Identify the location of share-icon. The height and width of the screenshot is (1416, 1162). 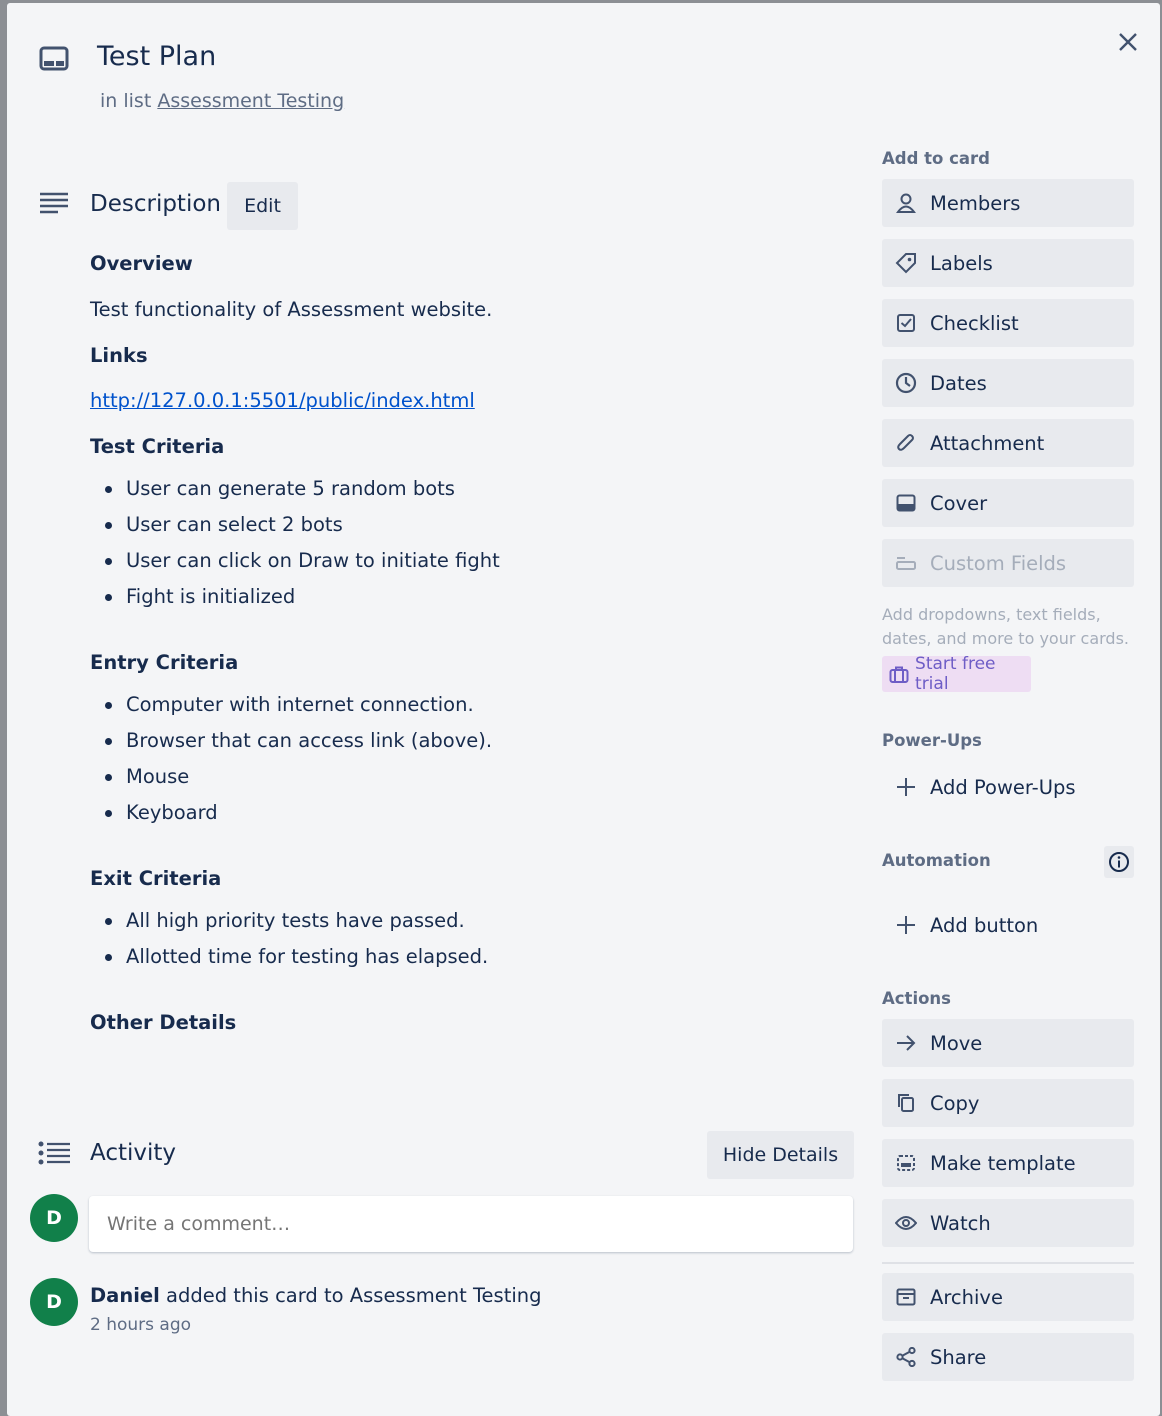
(906, 1357).